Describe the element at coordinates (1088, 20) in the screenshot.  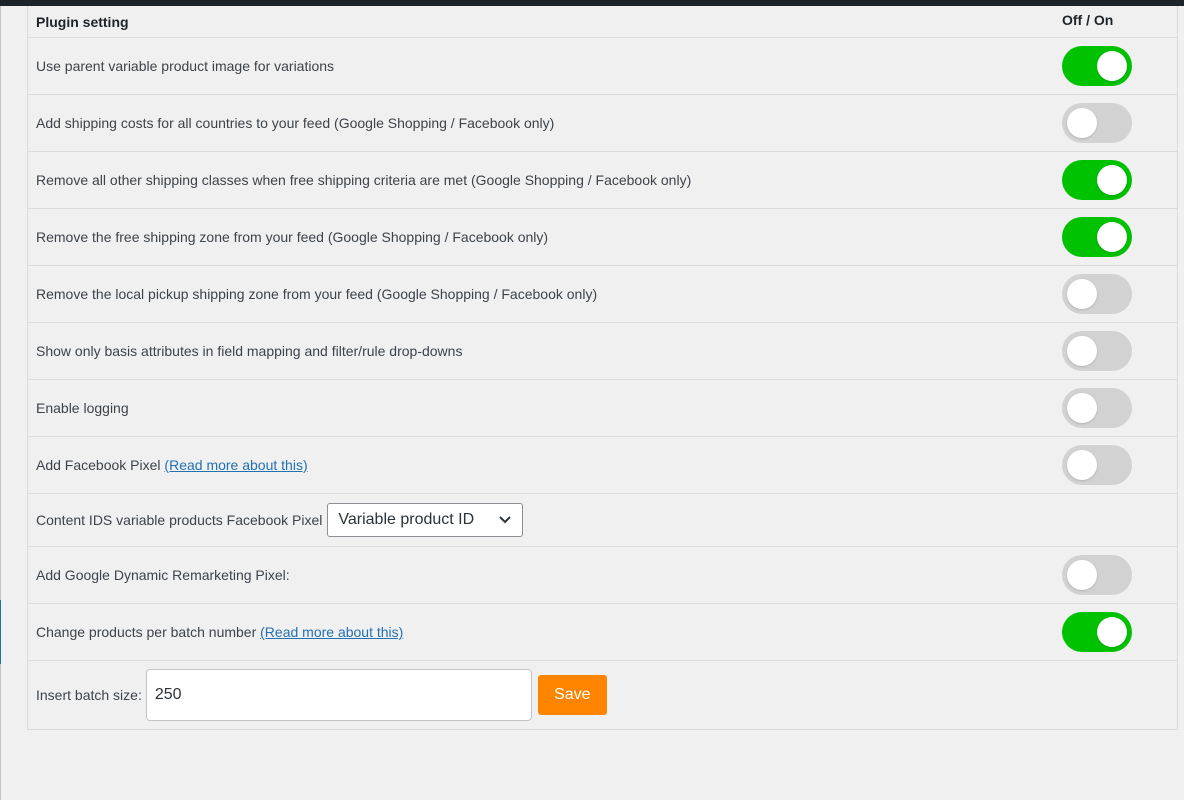
I see `header-toggle-column: Off / On` at that location.